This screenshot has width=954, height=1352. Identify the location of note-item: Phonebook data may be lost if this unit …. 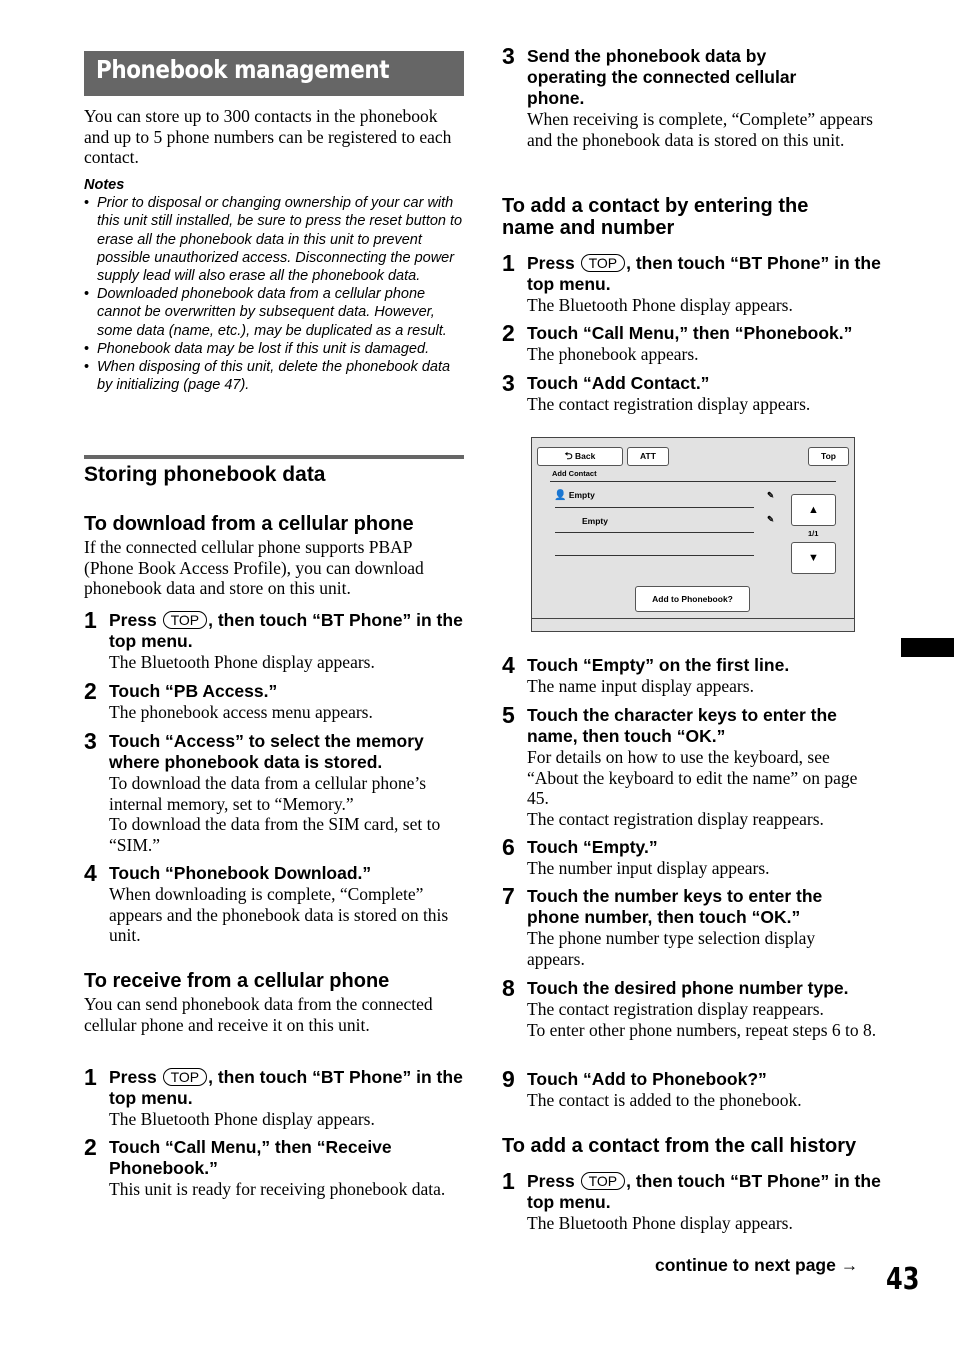
(276, 349).